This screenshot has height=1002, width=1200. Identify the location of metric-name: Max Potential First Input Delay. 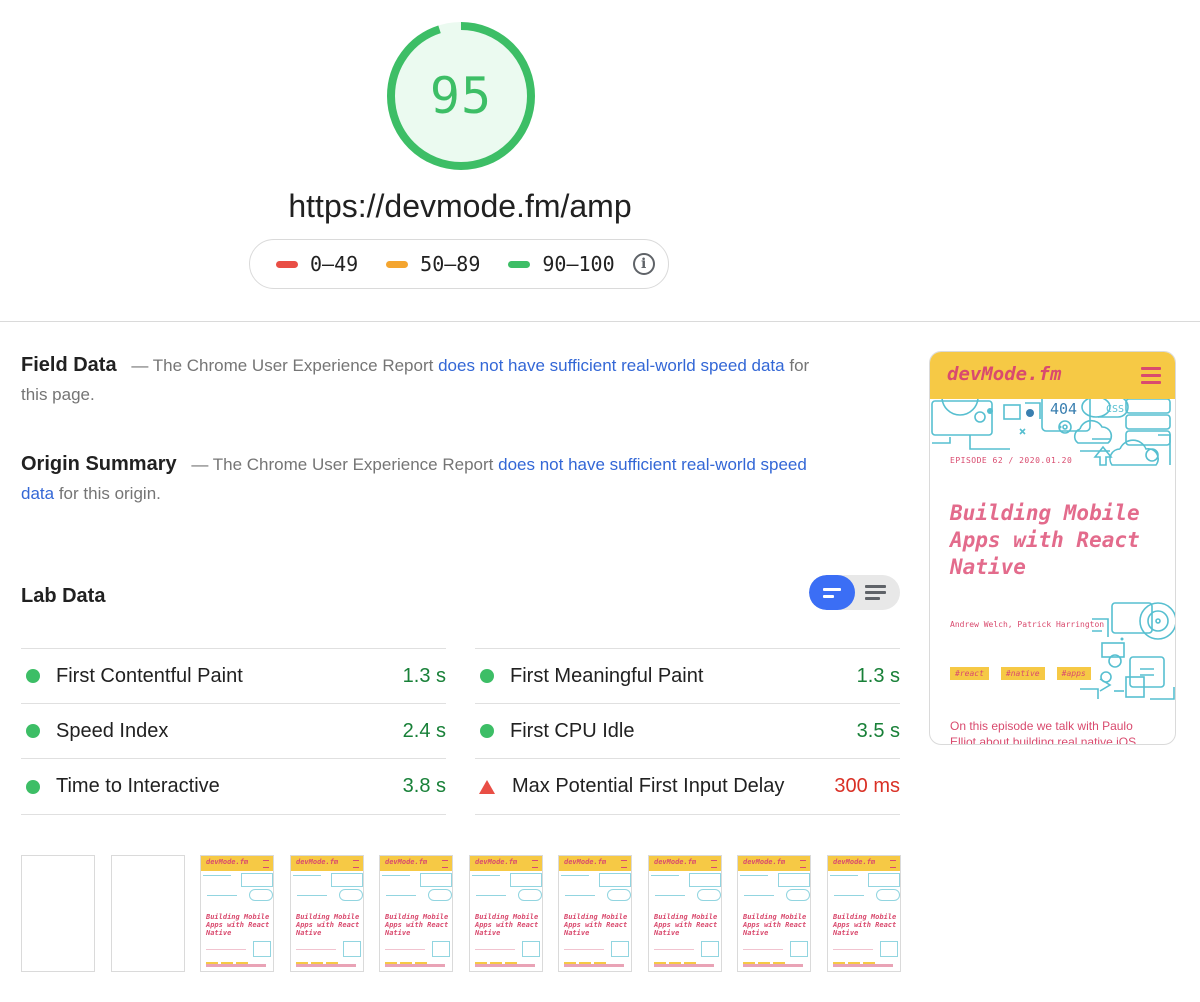
(648, 786).